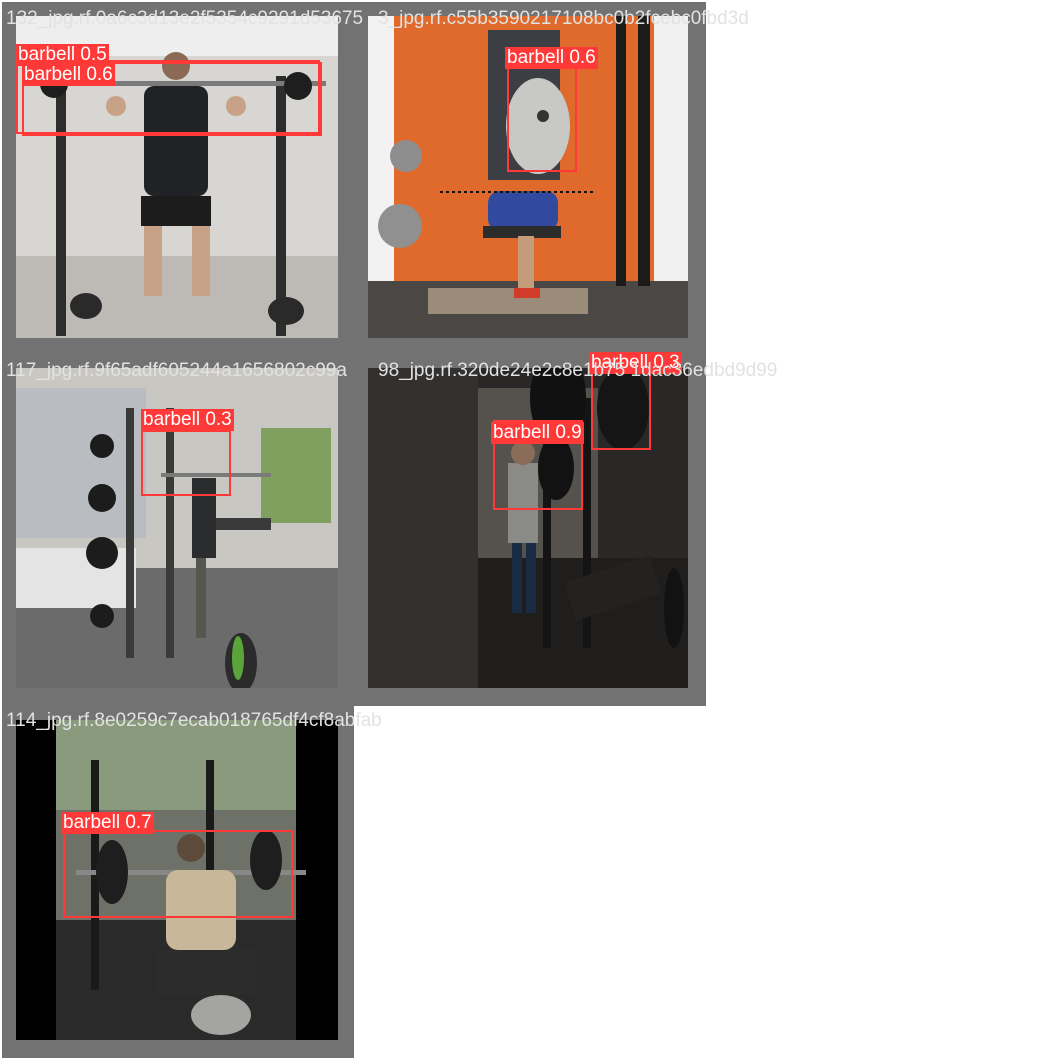 This screenshot has height=1058, width=1056. What do you see at coordinates (537, 433) in the screenshot?
I see `detection-label: barbell 0.9` at bounding box center [537, 433].